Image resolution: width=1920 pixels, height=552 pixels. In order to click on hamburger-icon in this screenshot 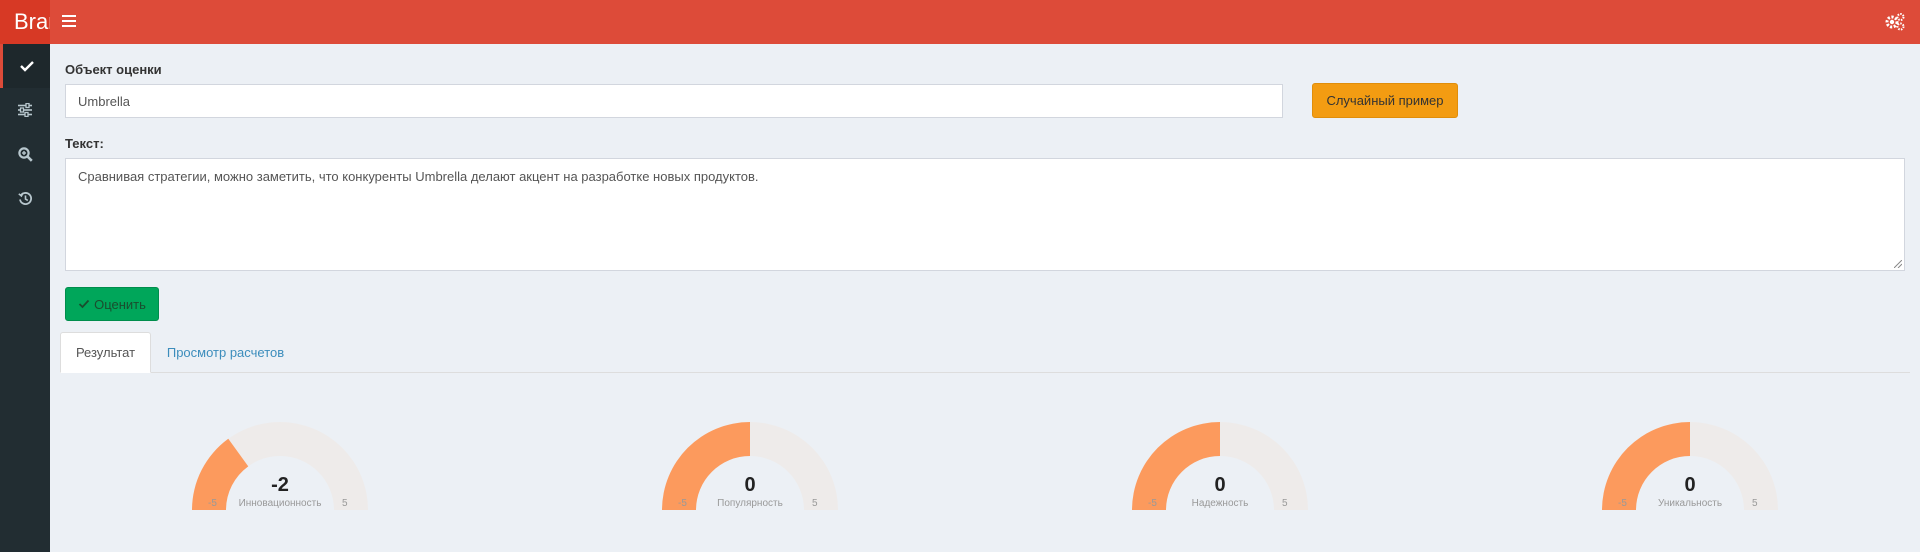, I will do `click(70, 21)`.